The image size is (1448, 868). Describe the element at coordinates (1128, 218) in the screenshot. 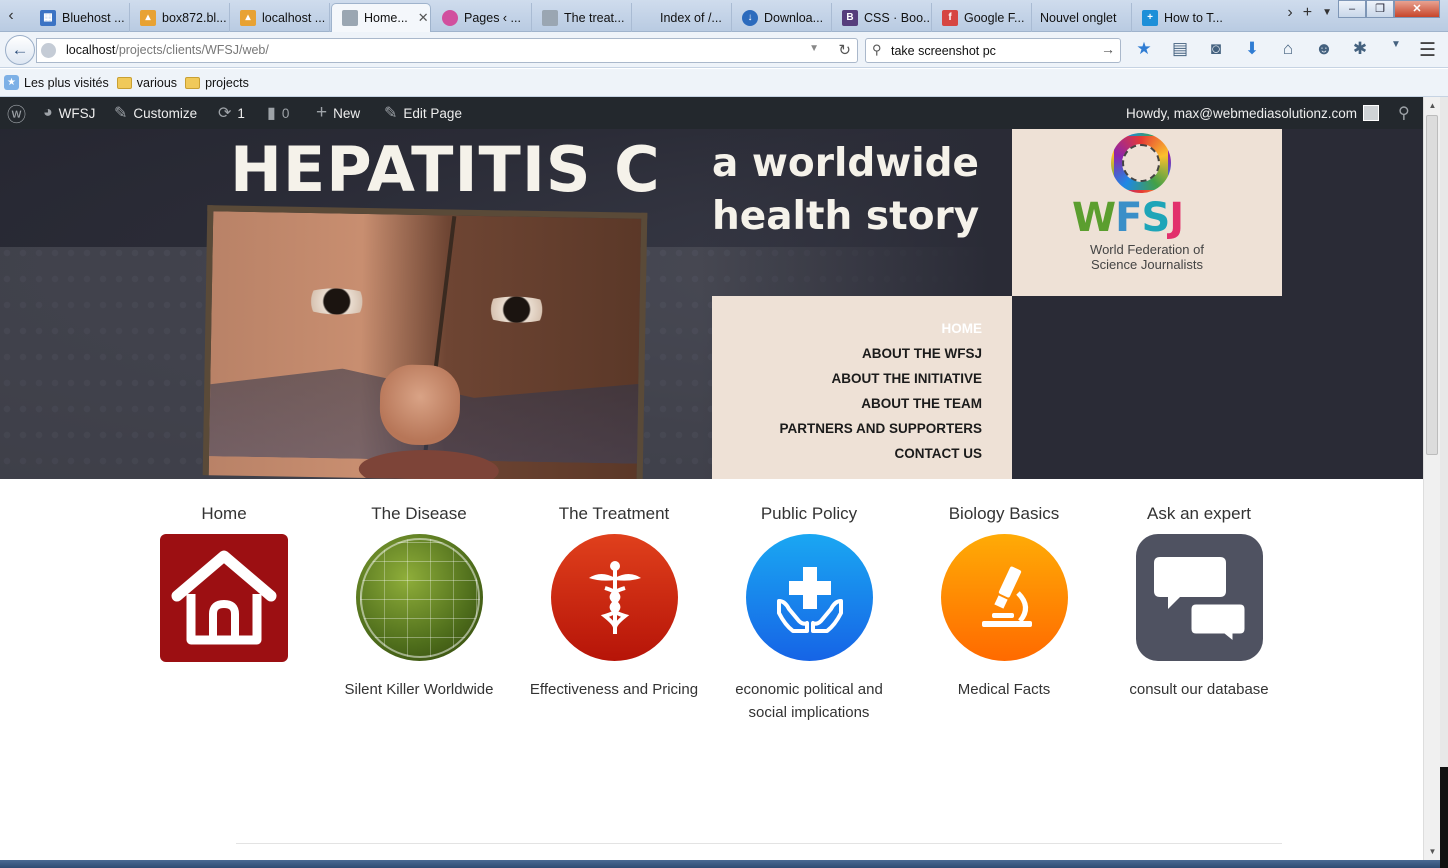

I see `logo-wordmark: WFSJ` at that location.